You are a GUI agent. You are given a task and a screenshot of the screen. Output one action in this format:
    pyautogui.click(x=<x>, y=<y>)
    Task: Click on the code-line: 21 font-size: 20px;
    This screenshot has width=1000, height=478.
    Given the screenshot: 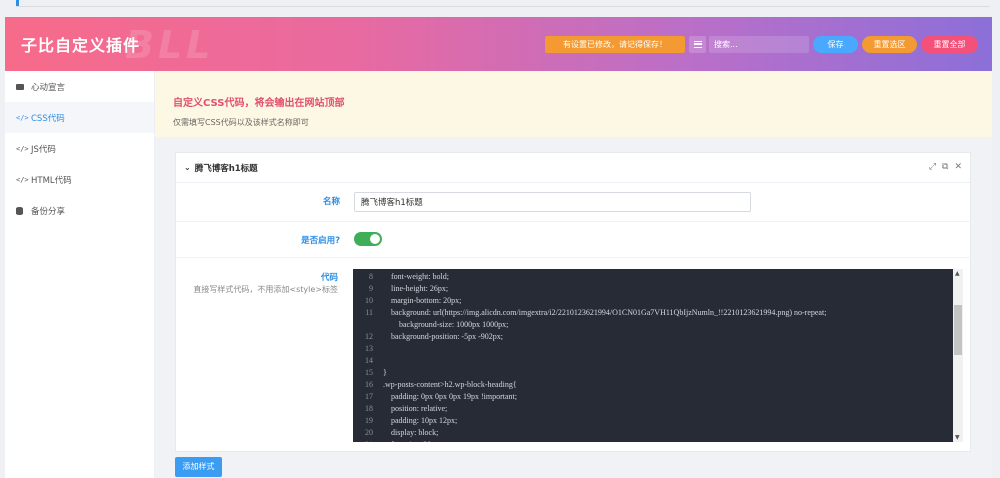 What is the action you would take?
    pyautogui.click(x=652, y=440)
    